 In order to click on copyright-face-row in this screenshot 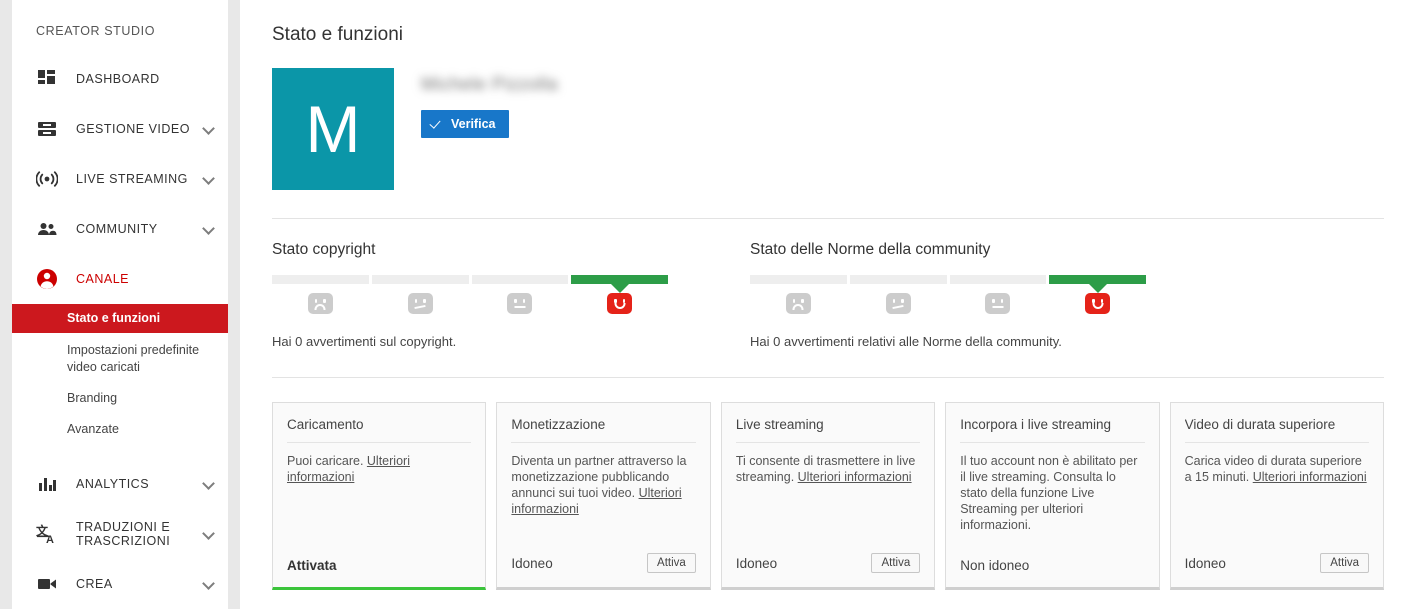, I will do `click(470, 303)`.